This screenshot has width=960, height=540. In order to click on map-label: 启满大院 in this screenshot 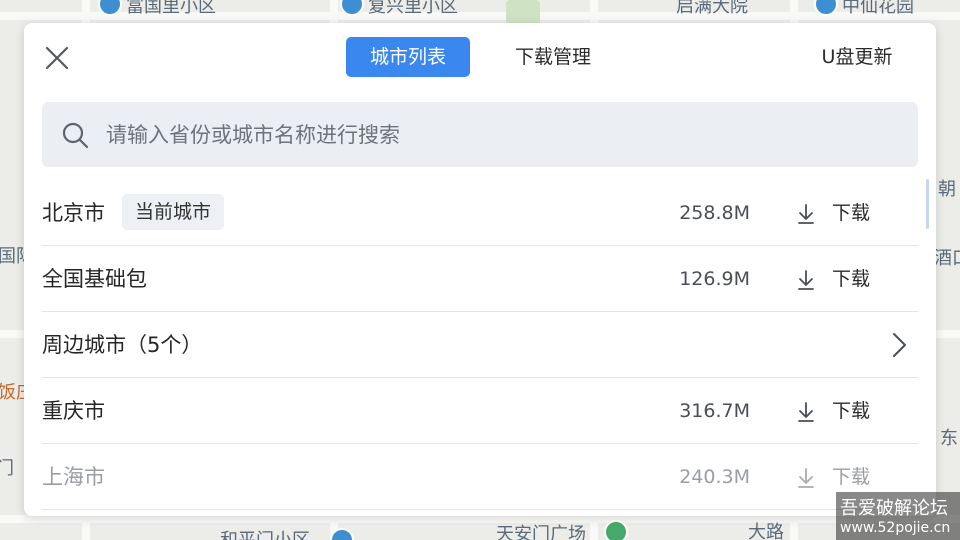, I will do `click(712, 8)`.